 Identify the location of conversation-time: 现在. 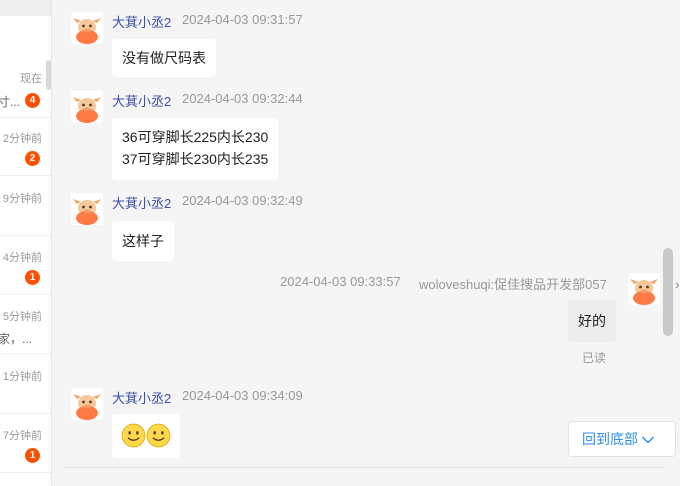
(31, 79).